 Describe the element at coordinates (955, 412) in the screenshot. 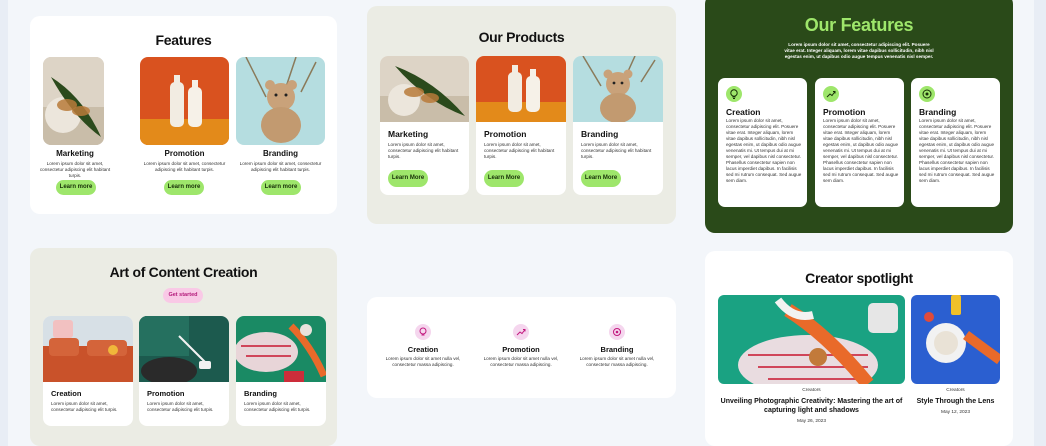

I see `post-date: May 12, 2023` at that location.